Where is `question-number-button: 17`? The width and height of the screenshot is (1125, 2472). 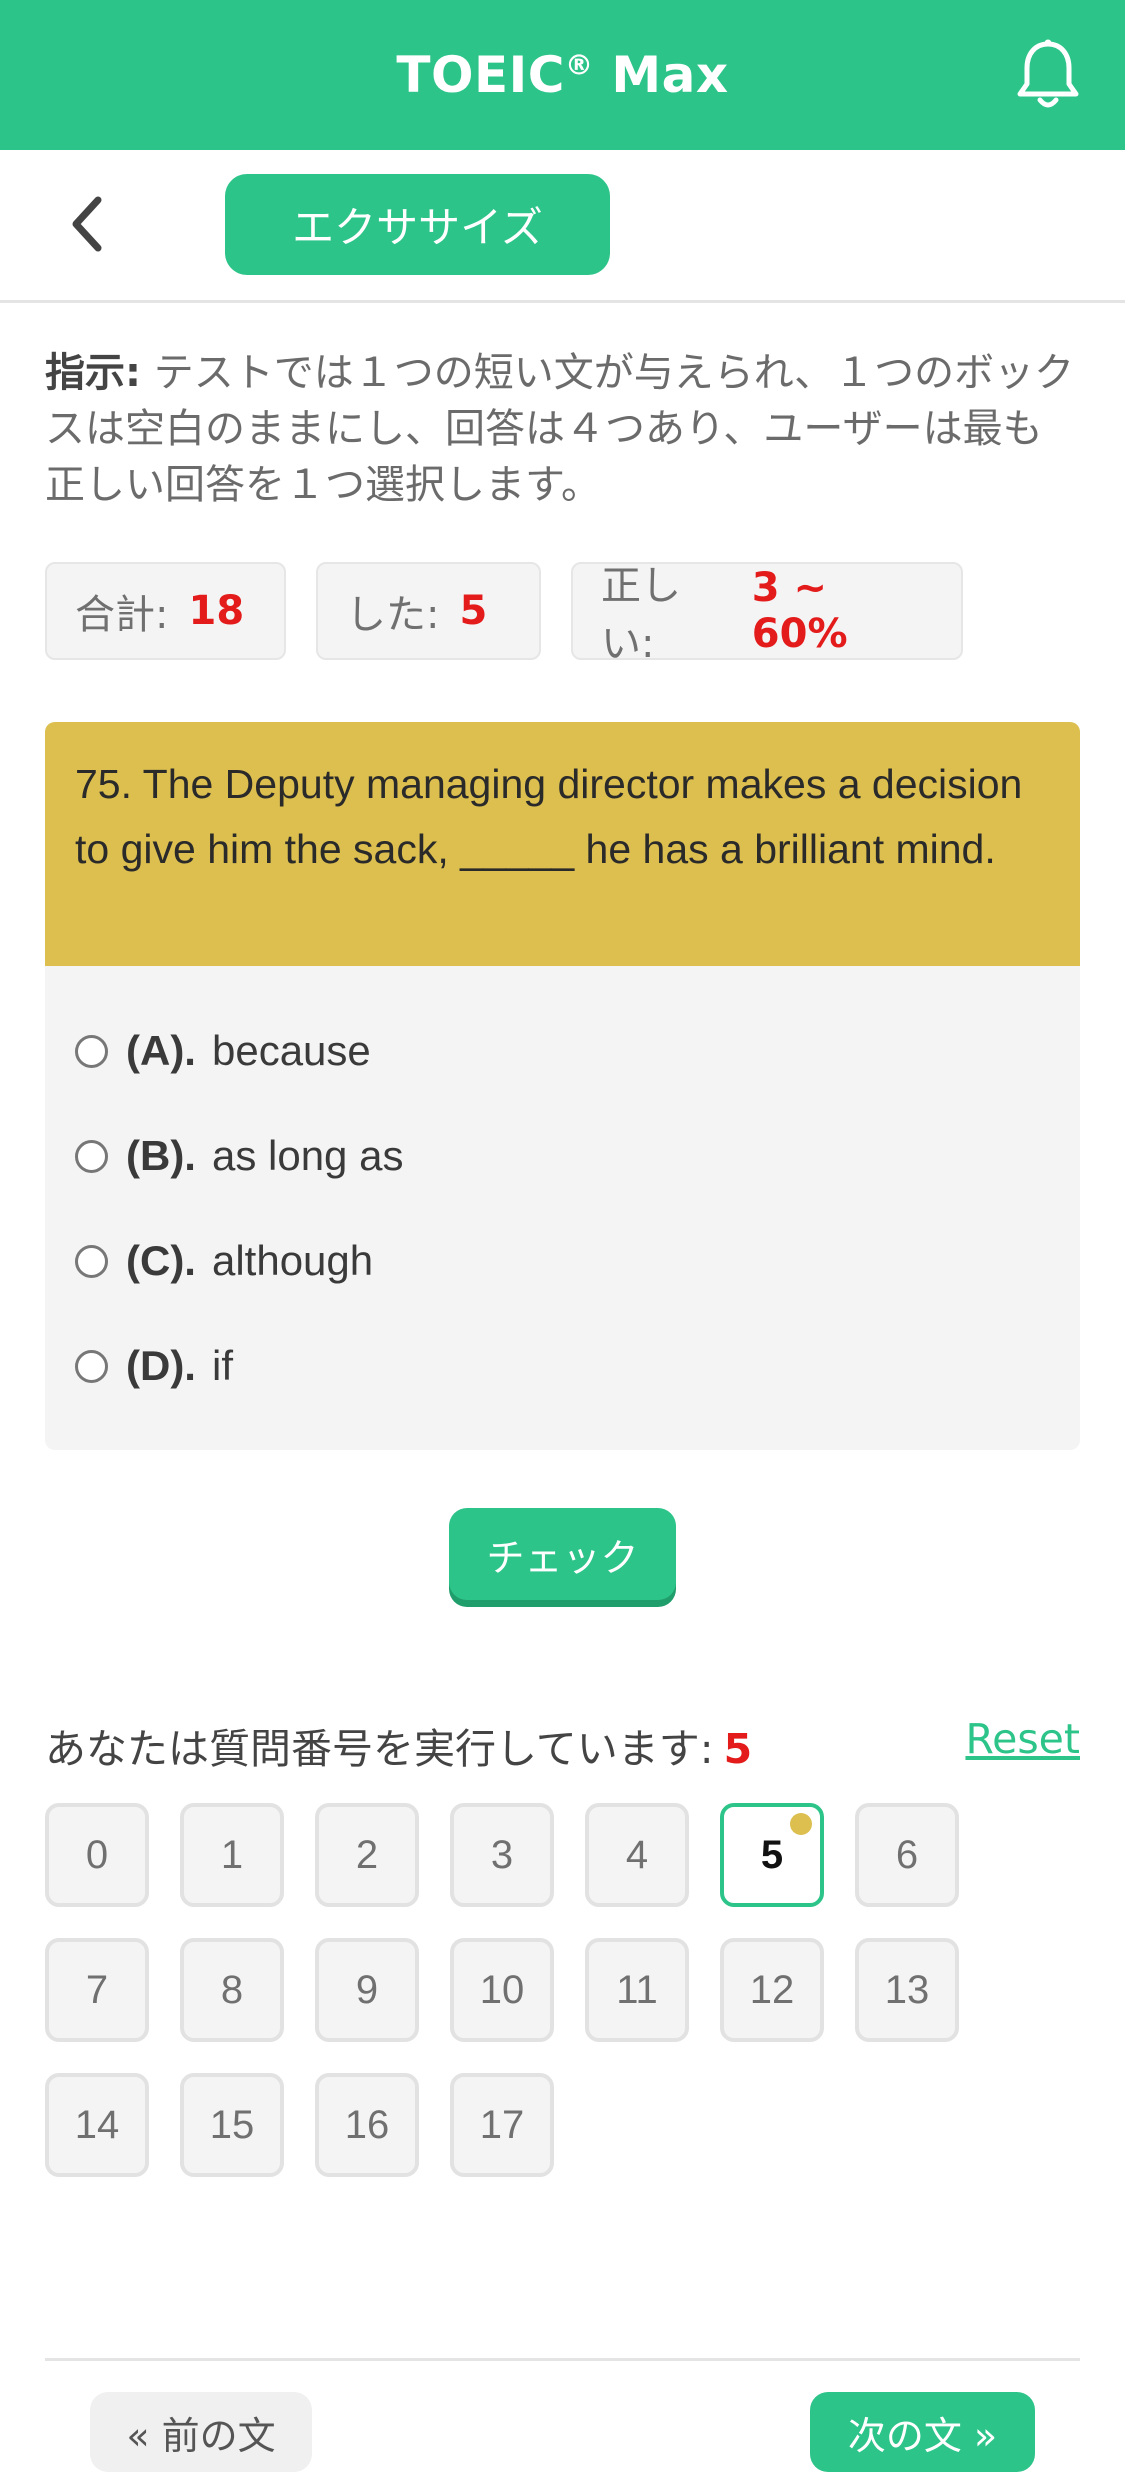 question-number-button: 17 is located at coordinates (502, 2125).